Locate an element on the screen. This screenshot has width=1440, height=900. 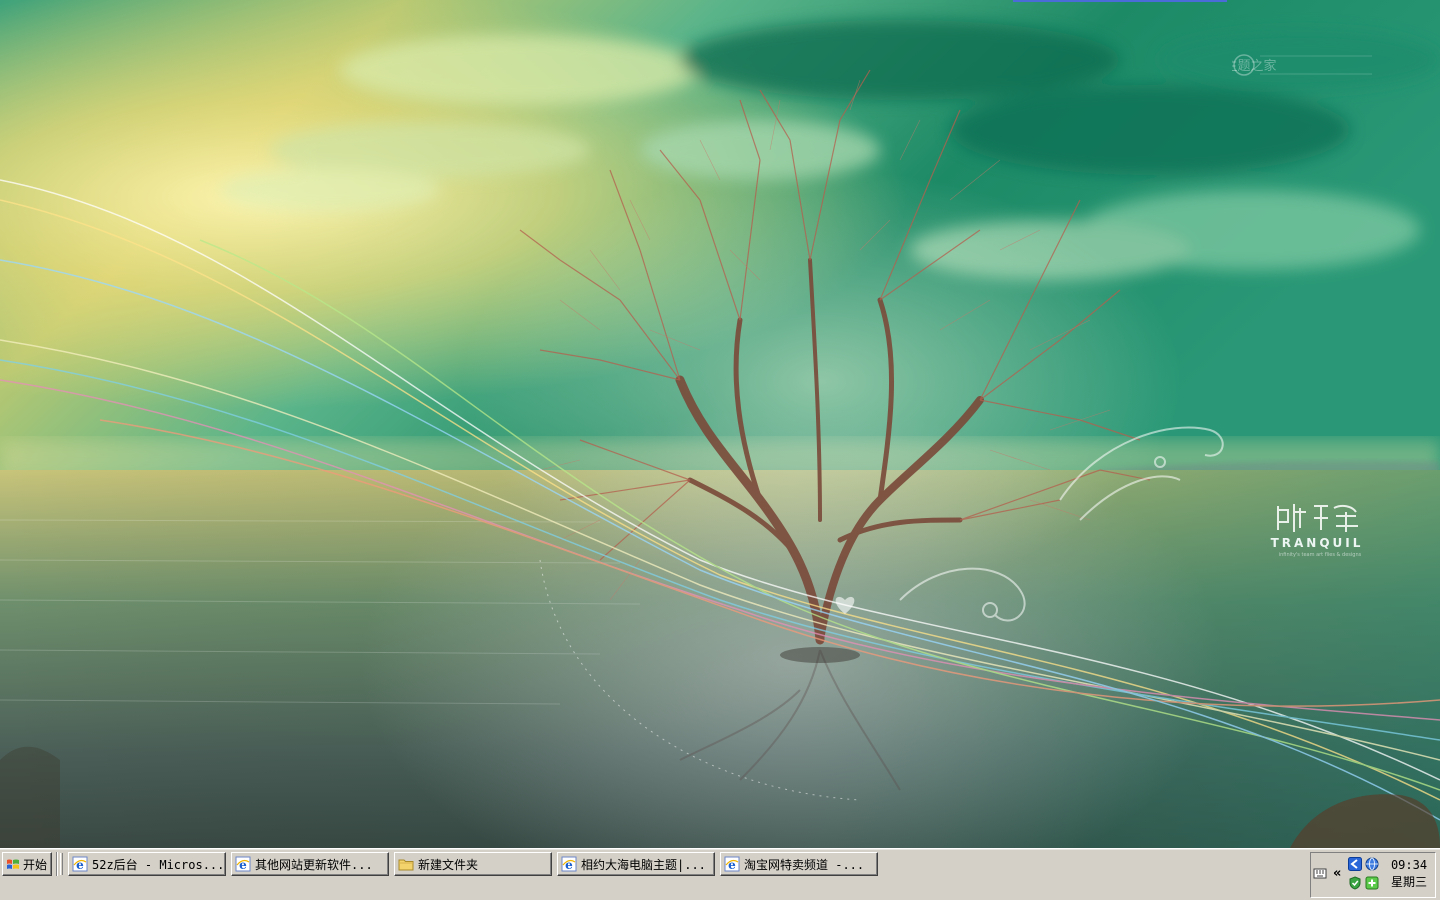
keyboard-icon is located at coordinates (1320, 873).